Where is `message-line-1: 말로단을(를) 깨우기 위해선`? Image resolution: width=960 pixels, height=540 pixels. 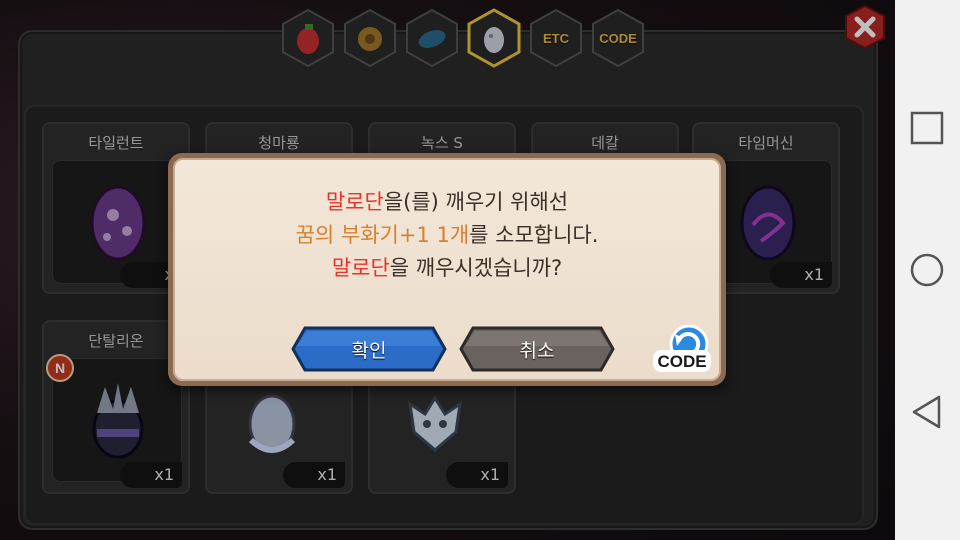
message-line-1: 말로단을(를) 깨우기 위해선 is located at coordinates (447, 202).